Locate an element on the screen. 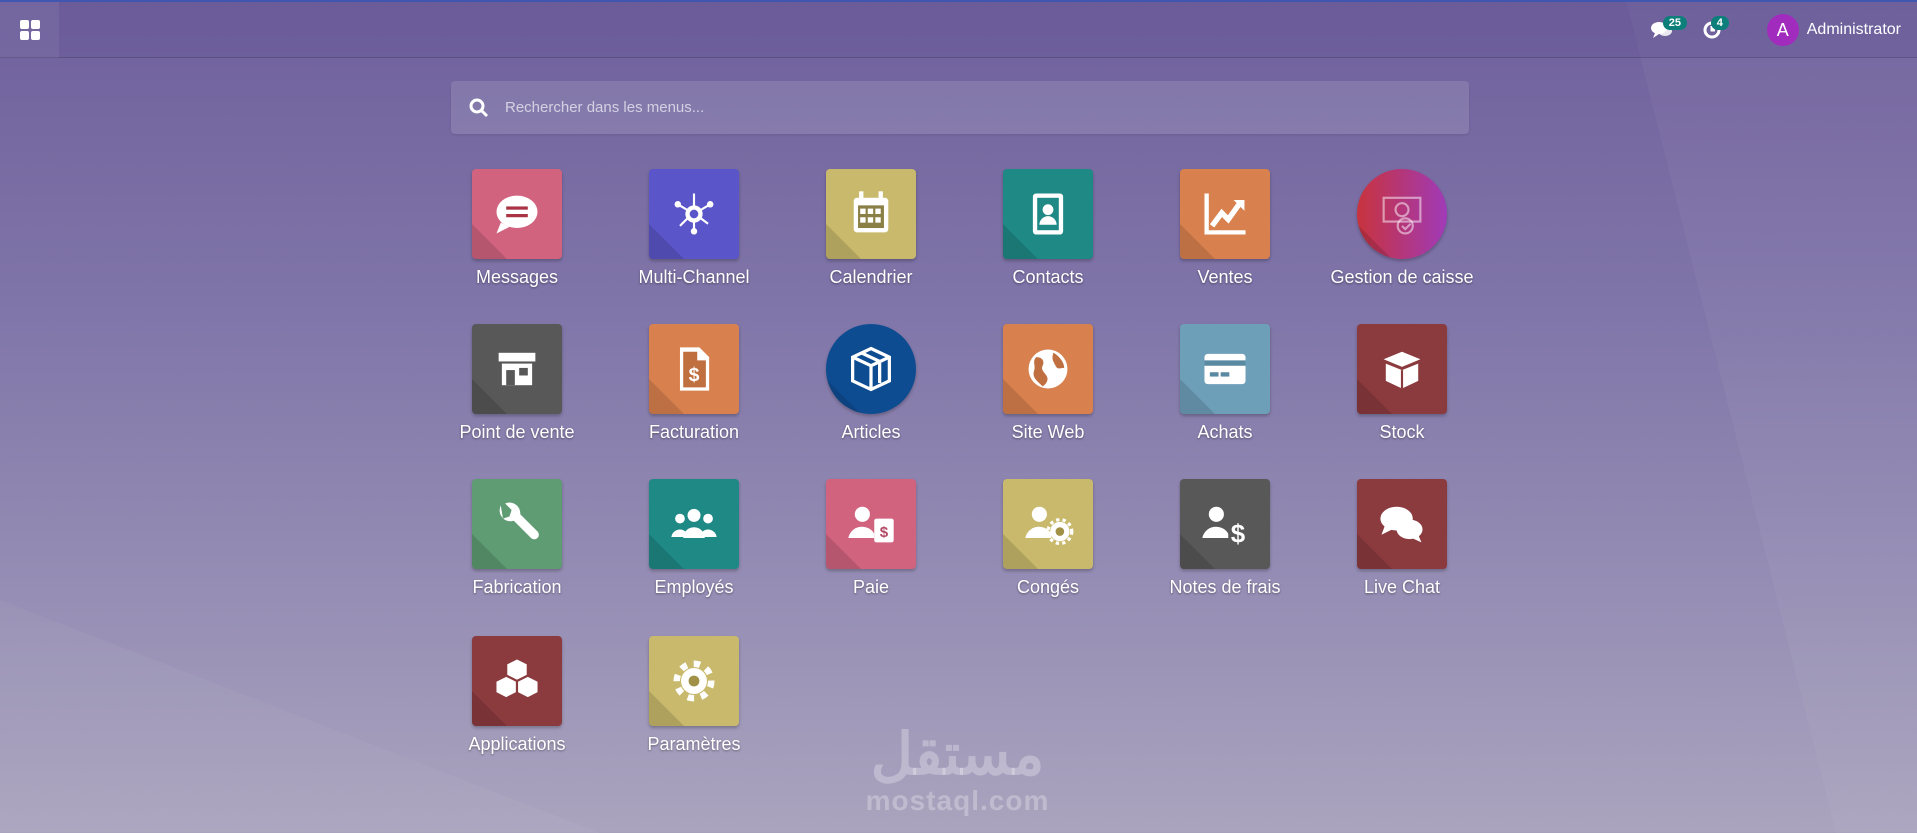 The image size is (1917, 833). app-calendrier: Calendrier is located at coordinates (871, 228).